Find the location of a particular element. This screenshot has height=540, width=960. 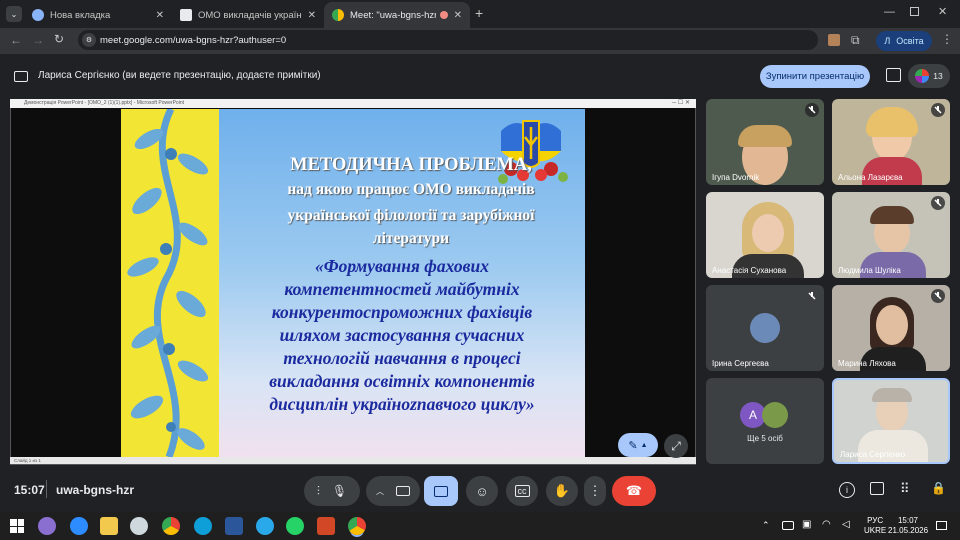

app-tray-icon: ▣ is located at coordinates (806, 524).